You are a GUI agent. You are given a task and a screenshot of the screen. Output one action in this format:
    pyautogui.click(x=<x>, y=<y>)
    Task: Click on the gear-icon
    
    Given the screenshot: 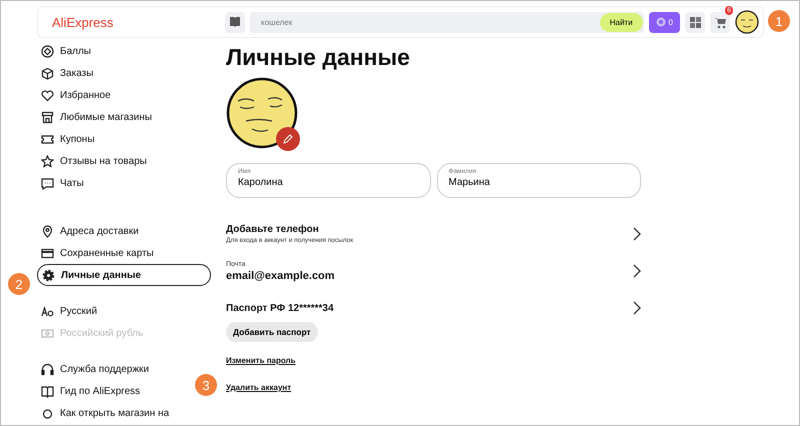 What is the action you would take?
    pyautogui.click(x=48, y=275)
    